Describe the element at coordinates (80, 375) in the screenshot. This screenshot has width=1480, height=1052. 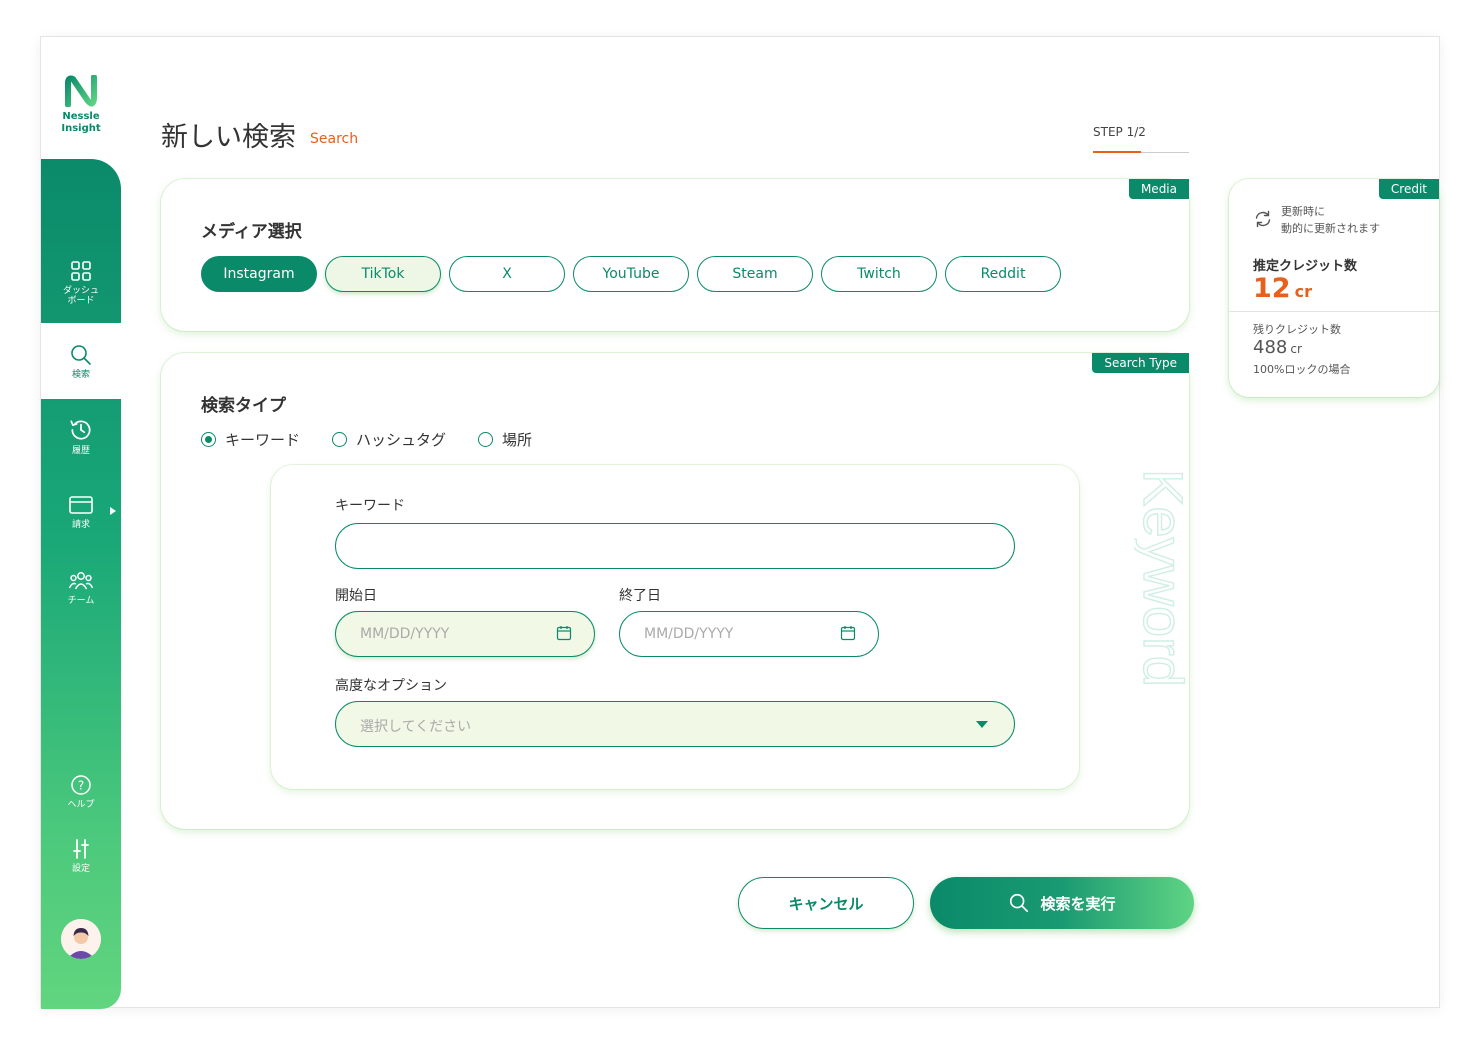
I see `sidebar-label-search: 検索` at that location.